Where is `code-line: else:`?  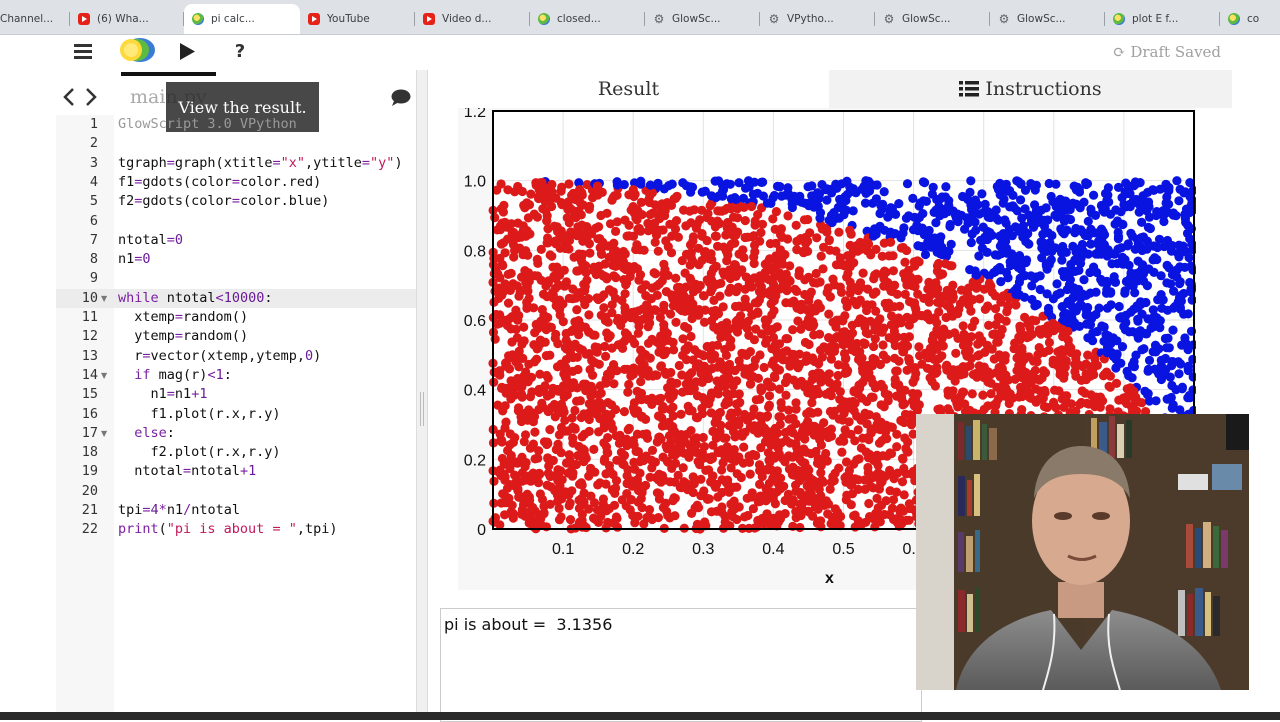
code-line: else: is located at coordinates (146, 433).